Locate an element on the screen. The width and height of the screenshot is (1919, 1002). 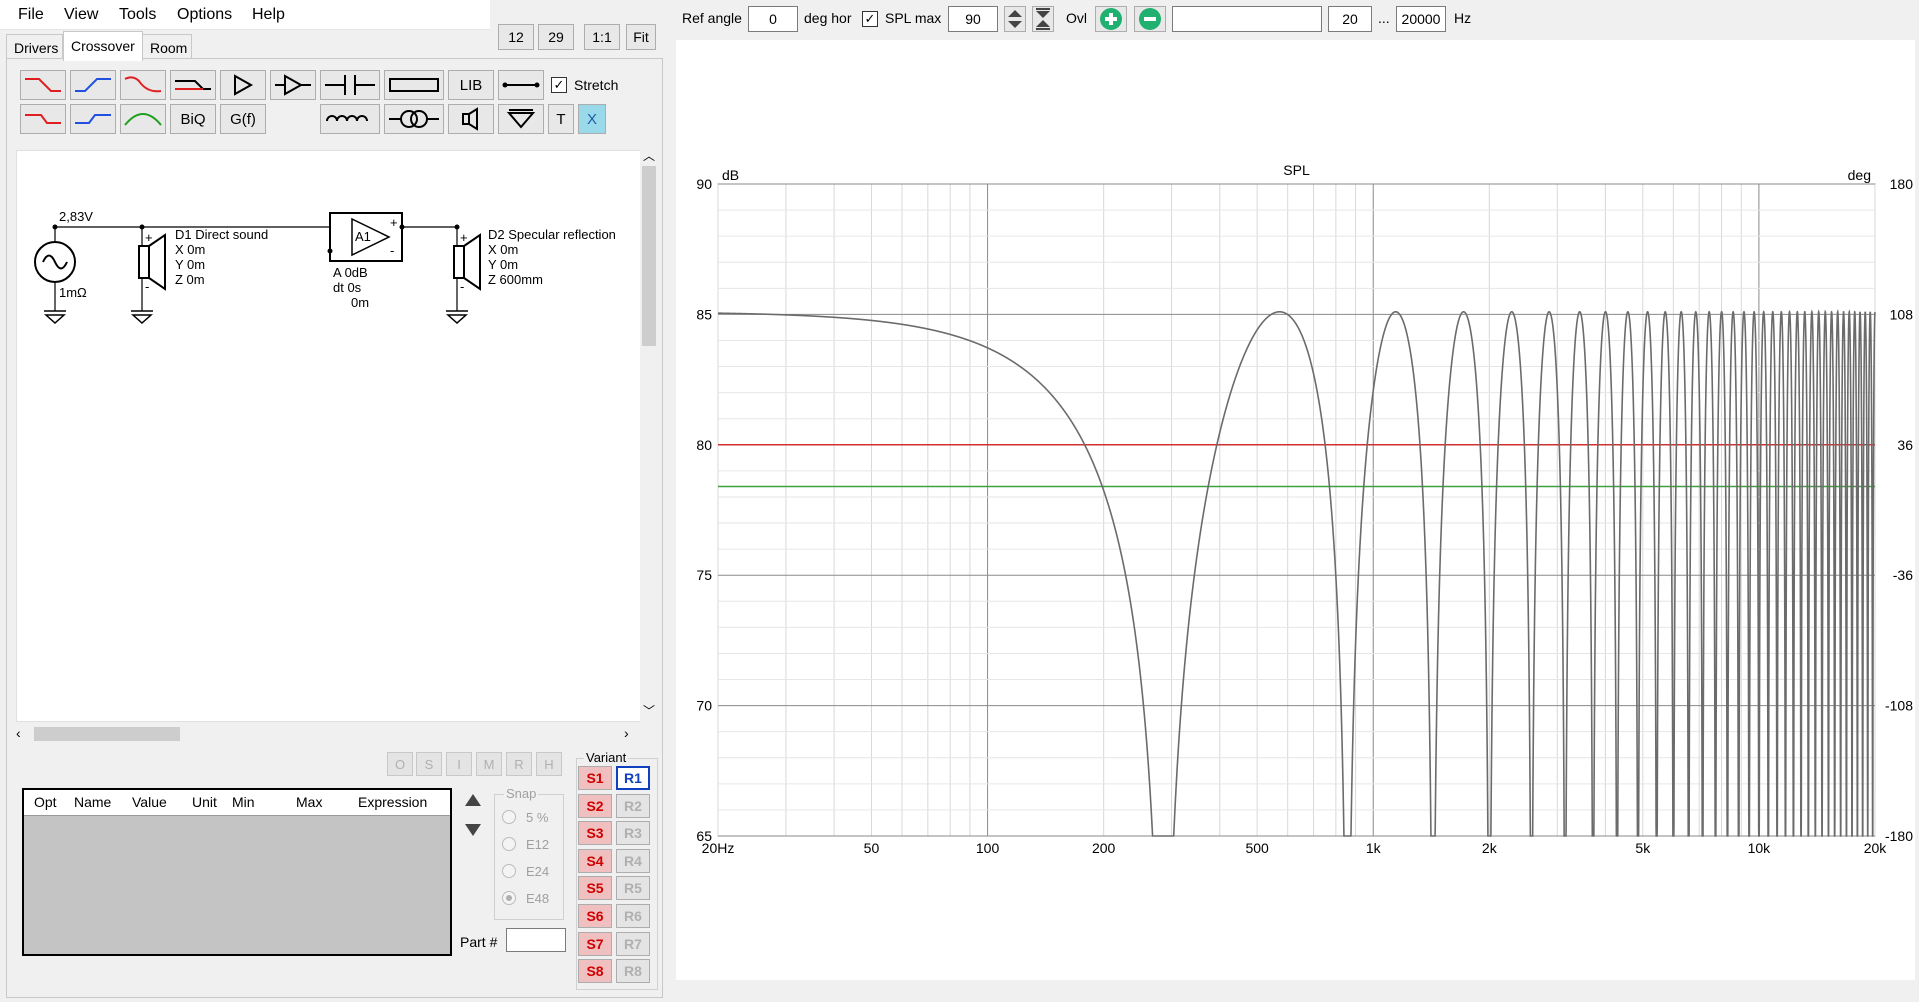
lowpass-red-button is located at coordinates (43, 85).